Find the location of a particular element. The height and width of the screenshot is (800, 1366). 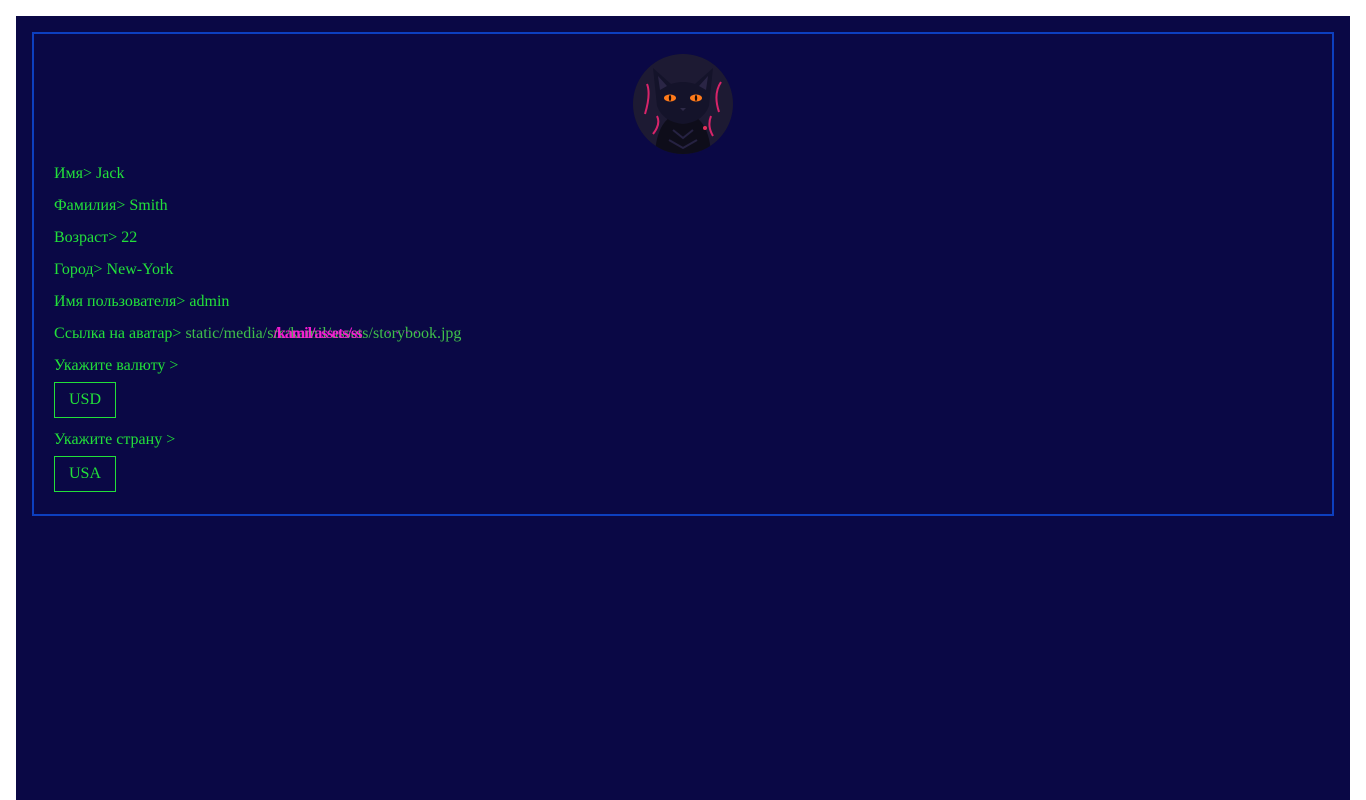

age-row: Возраст> 22 is located at coordinates (95, 238).